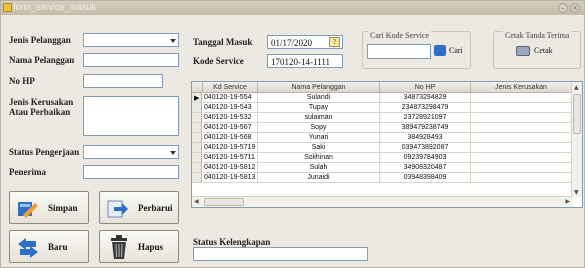 The height and width of the screenshot is (268, 585). I want to click on cell-no-hp: 34873294829, so click(425, 98).